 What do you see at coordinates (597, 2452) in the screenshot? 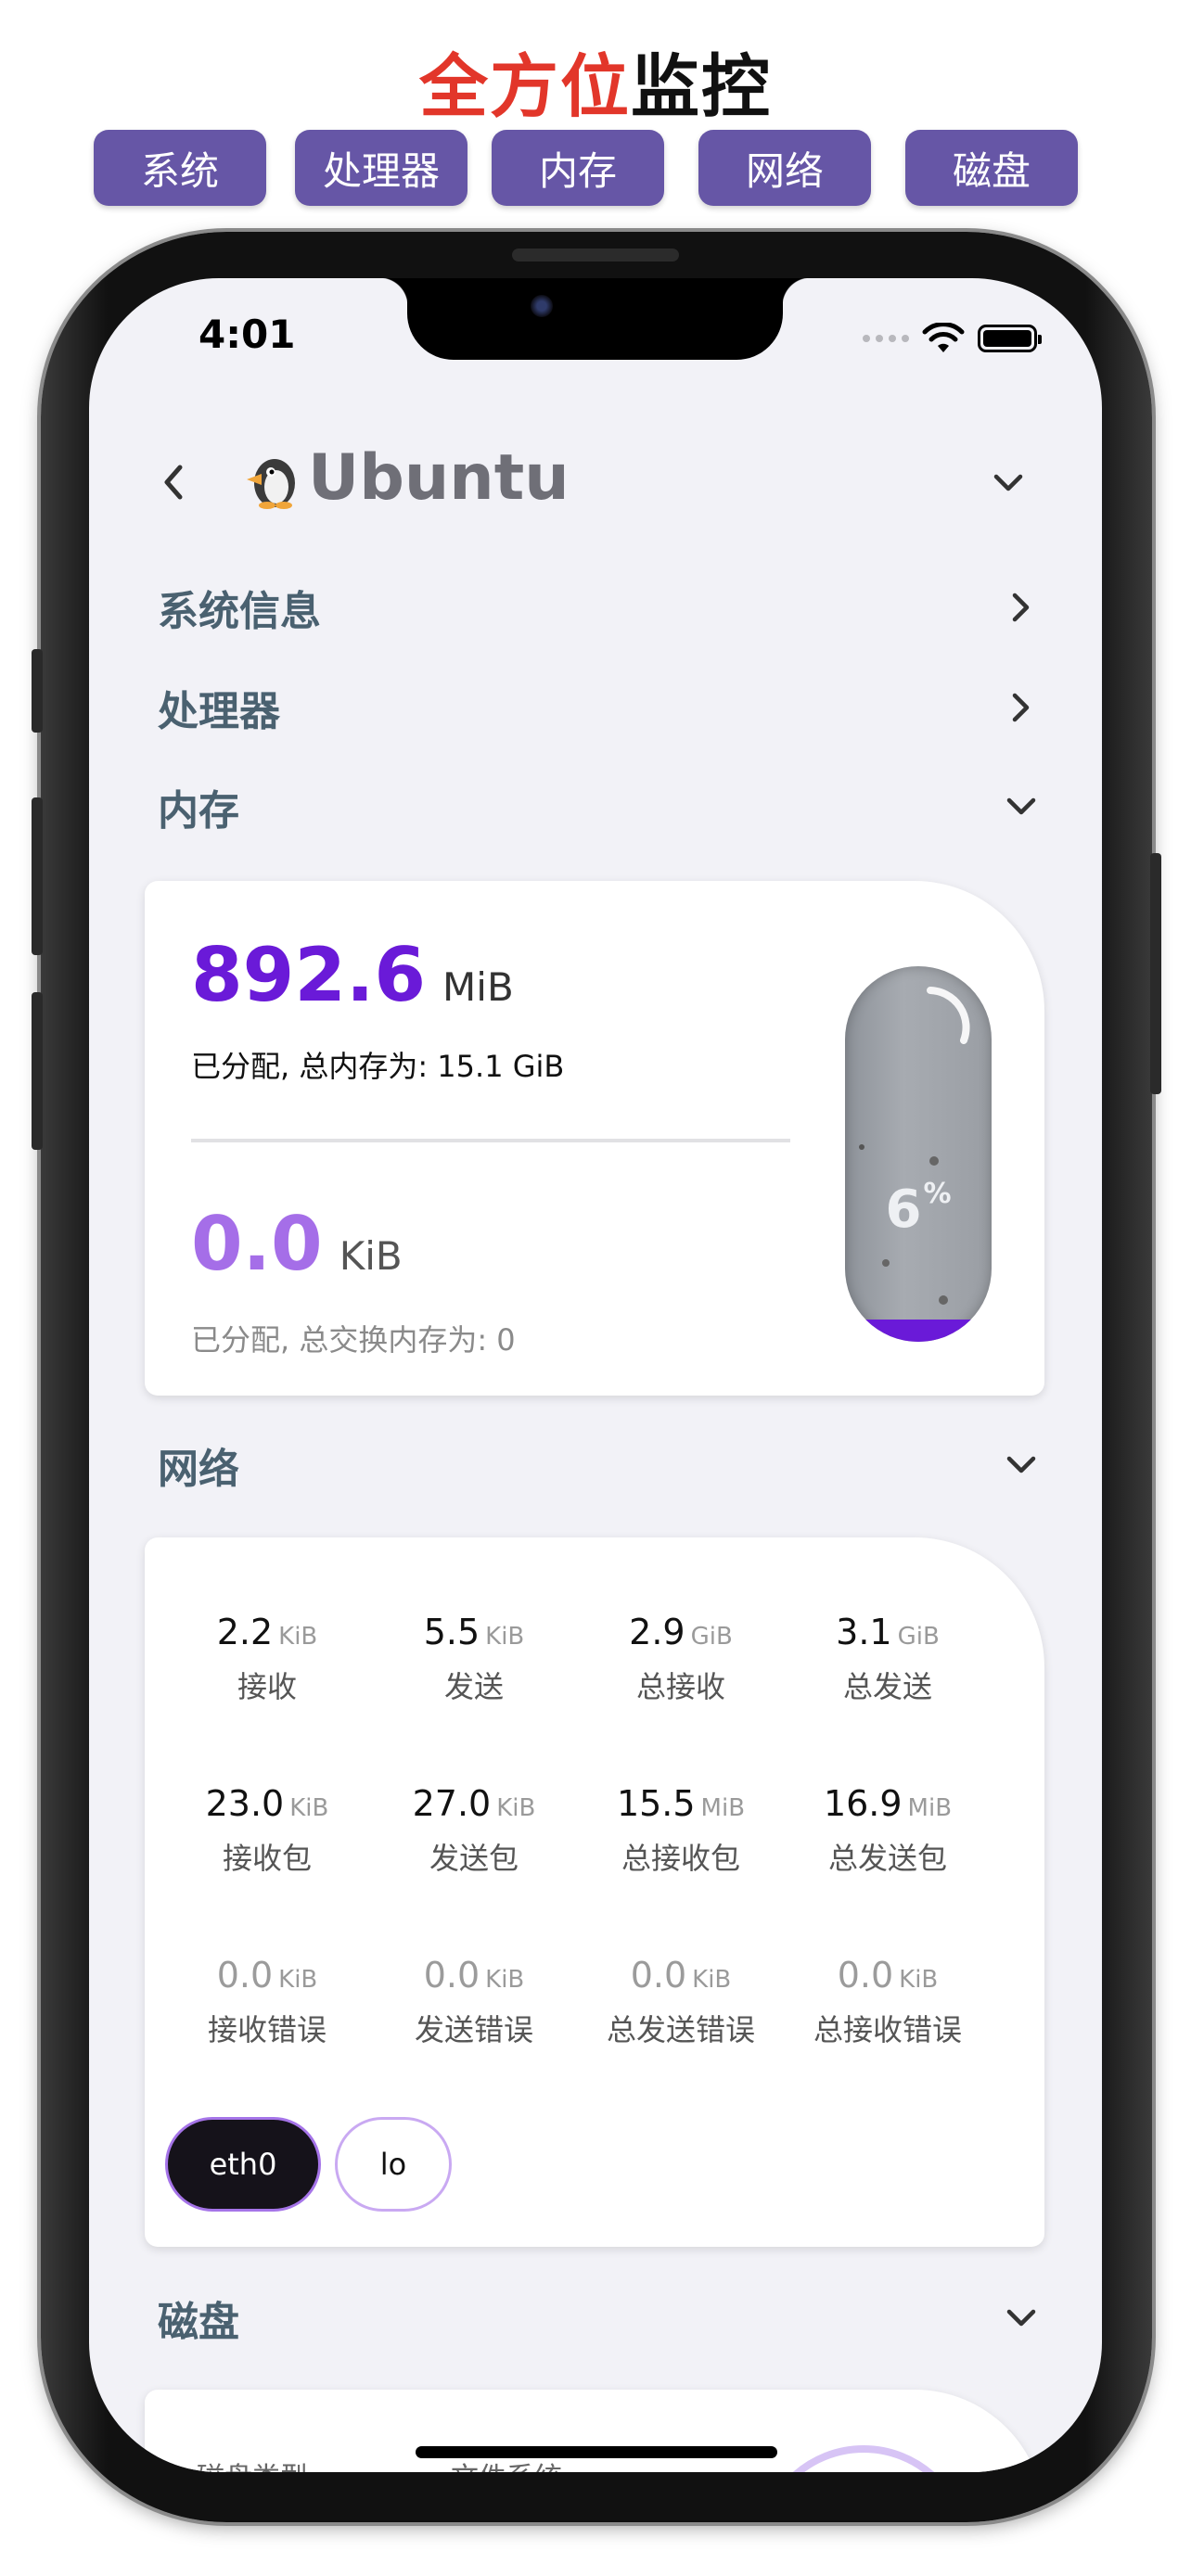
I see `home-indicator` at bounding box center [597, 2452].